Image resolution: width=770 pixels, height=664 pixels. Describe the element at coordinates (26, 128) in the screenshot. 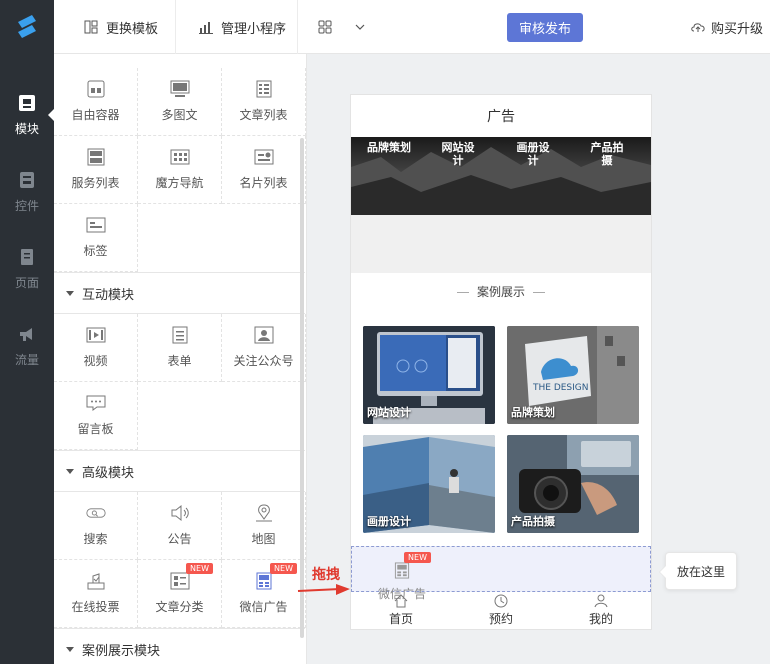

I see `rail-label: 模块` at that location.